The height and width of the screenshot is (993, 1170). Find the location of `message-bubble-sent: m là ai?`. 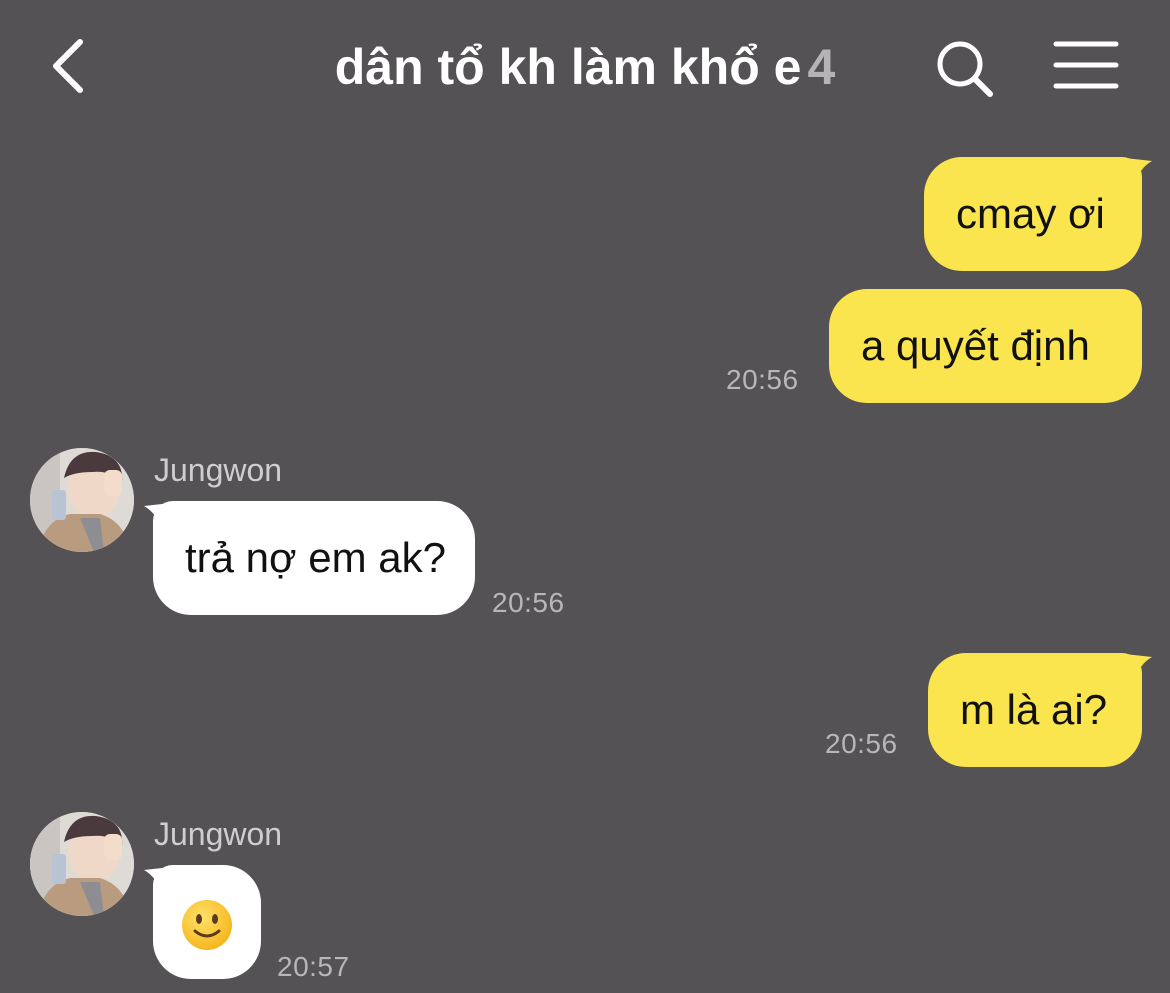

message-bubble-sent: m là ai? is located at coordinates (1035, 710).